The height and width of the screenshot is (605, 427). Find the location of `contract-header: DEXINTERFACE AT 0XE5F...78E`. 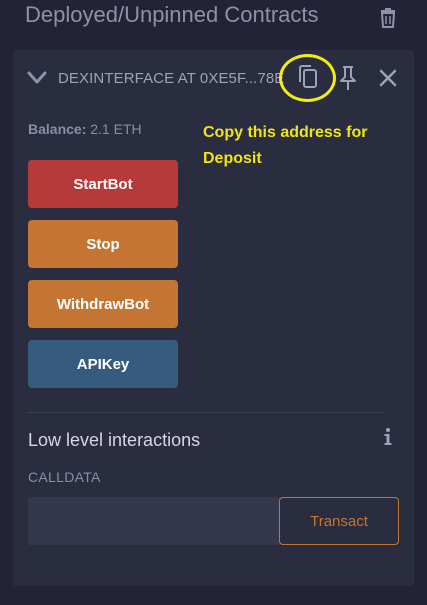

contract-header: DEXINTERFACE AT 0XE5F...78E is located at coordinates (213, 78).